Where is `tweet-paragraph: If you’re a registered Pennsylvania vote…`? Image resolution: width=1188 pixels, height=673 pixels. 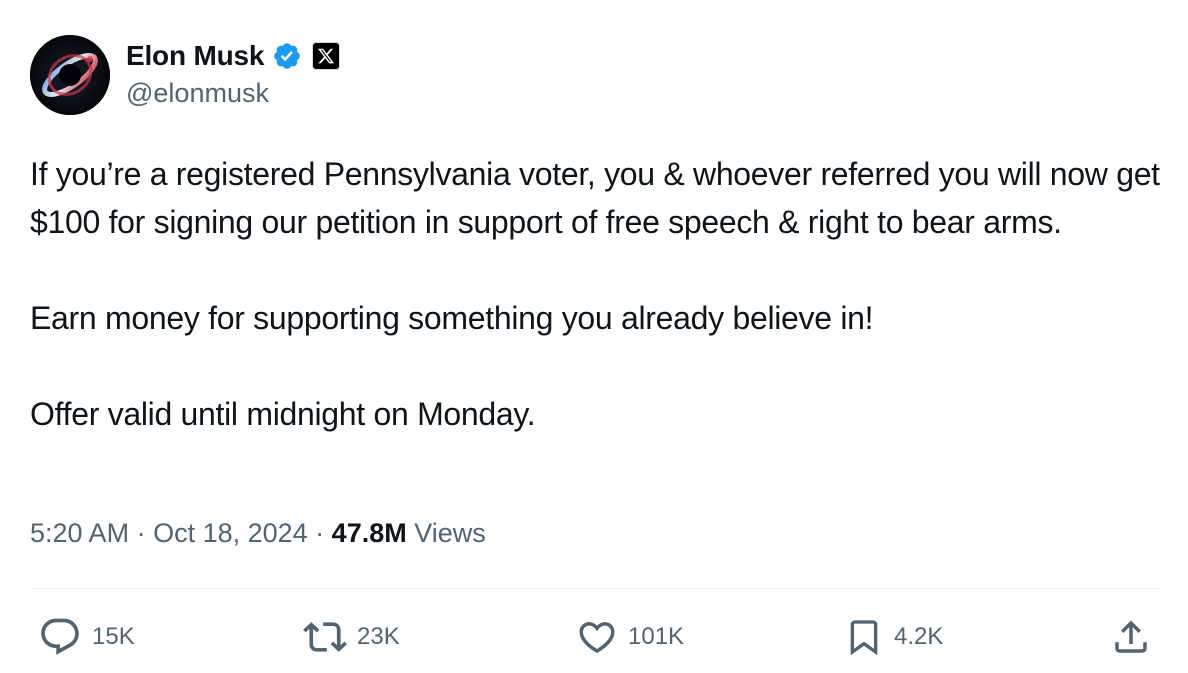 tweet-paragraph: If you’re a registered Pennsylvania vote… is located at coordinates (595, 198).